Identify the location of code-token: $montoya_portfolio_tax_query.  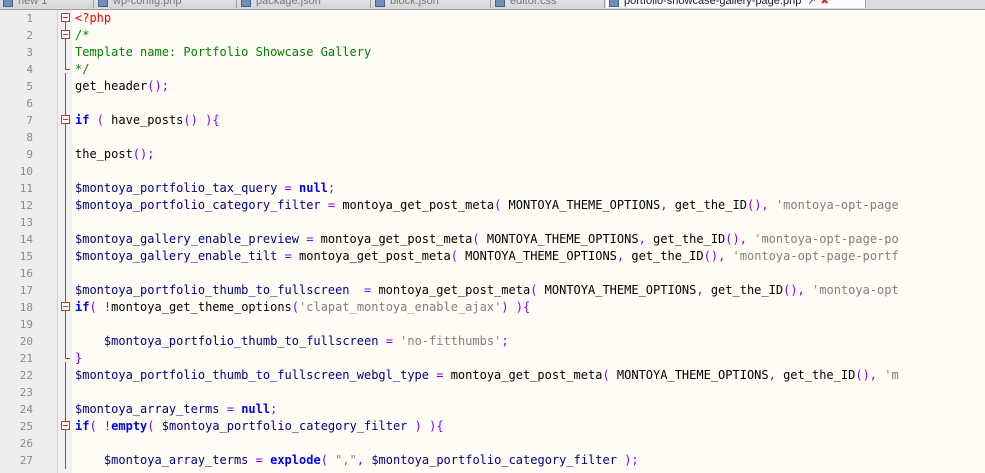
(176, 188).